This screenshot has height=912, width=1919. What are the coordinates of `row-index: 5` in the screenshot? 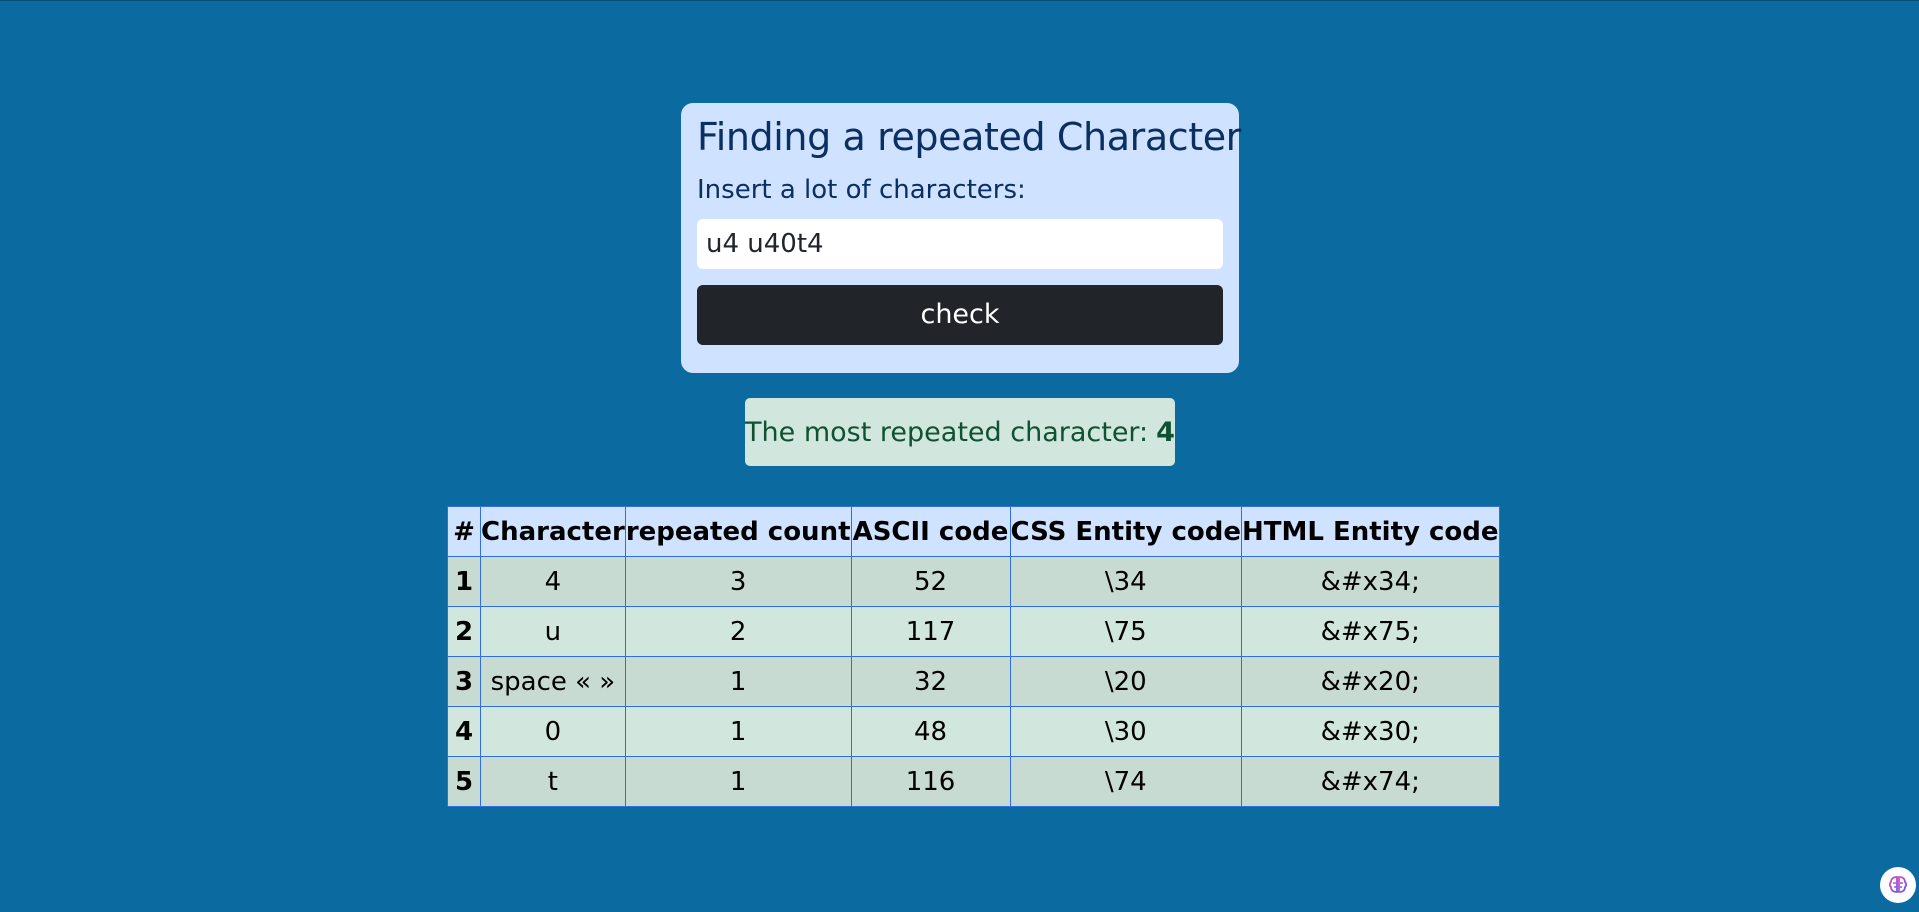 It's located at (464, 781).